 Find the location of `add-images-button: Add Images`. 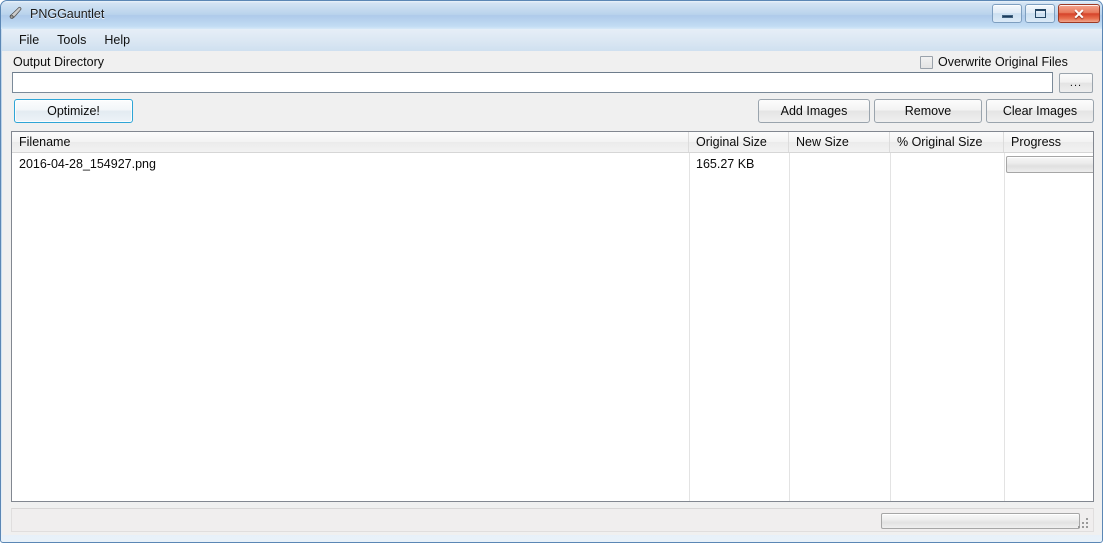

add-images-button: Add Images is located at coordinates (814, 111).